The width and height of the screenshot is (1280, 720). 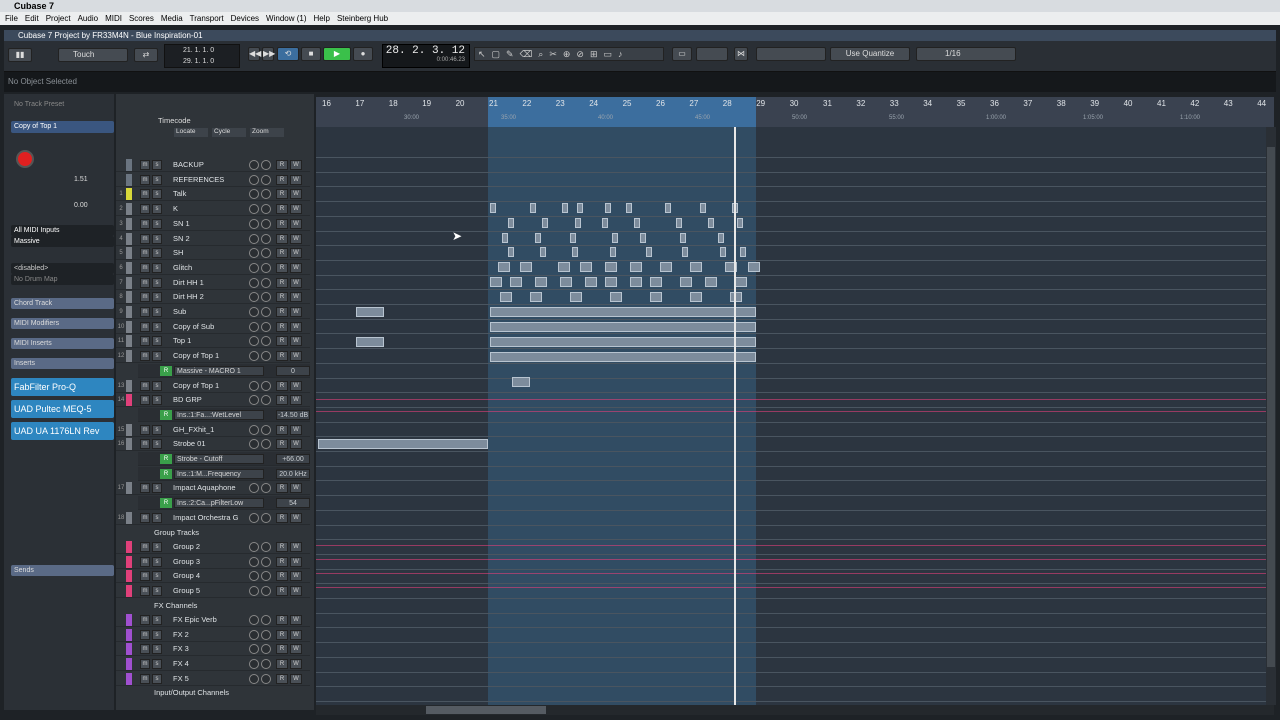 I want to click on track-name: Group 3, so click(x=208, y=562).